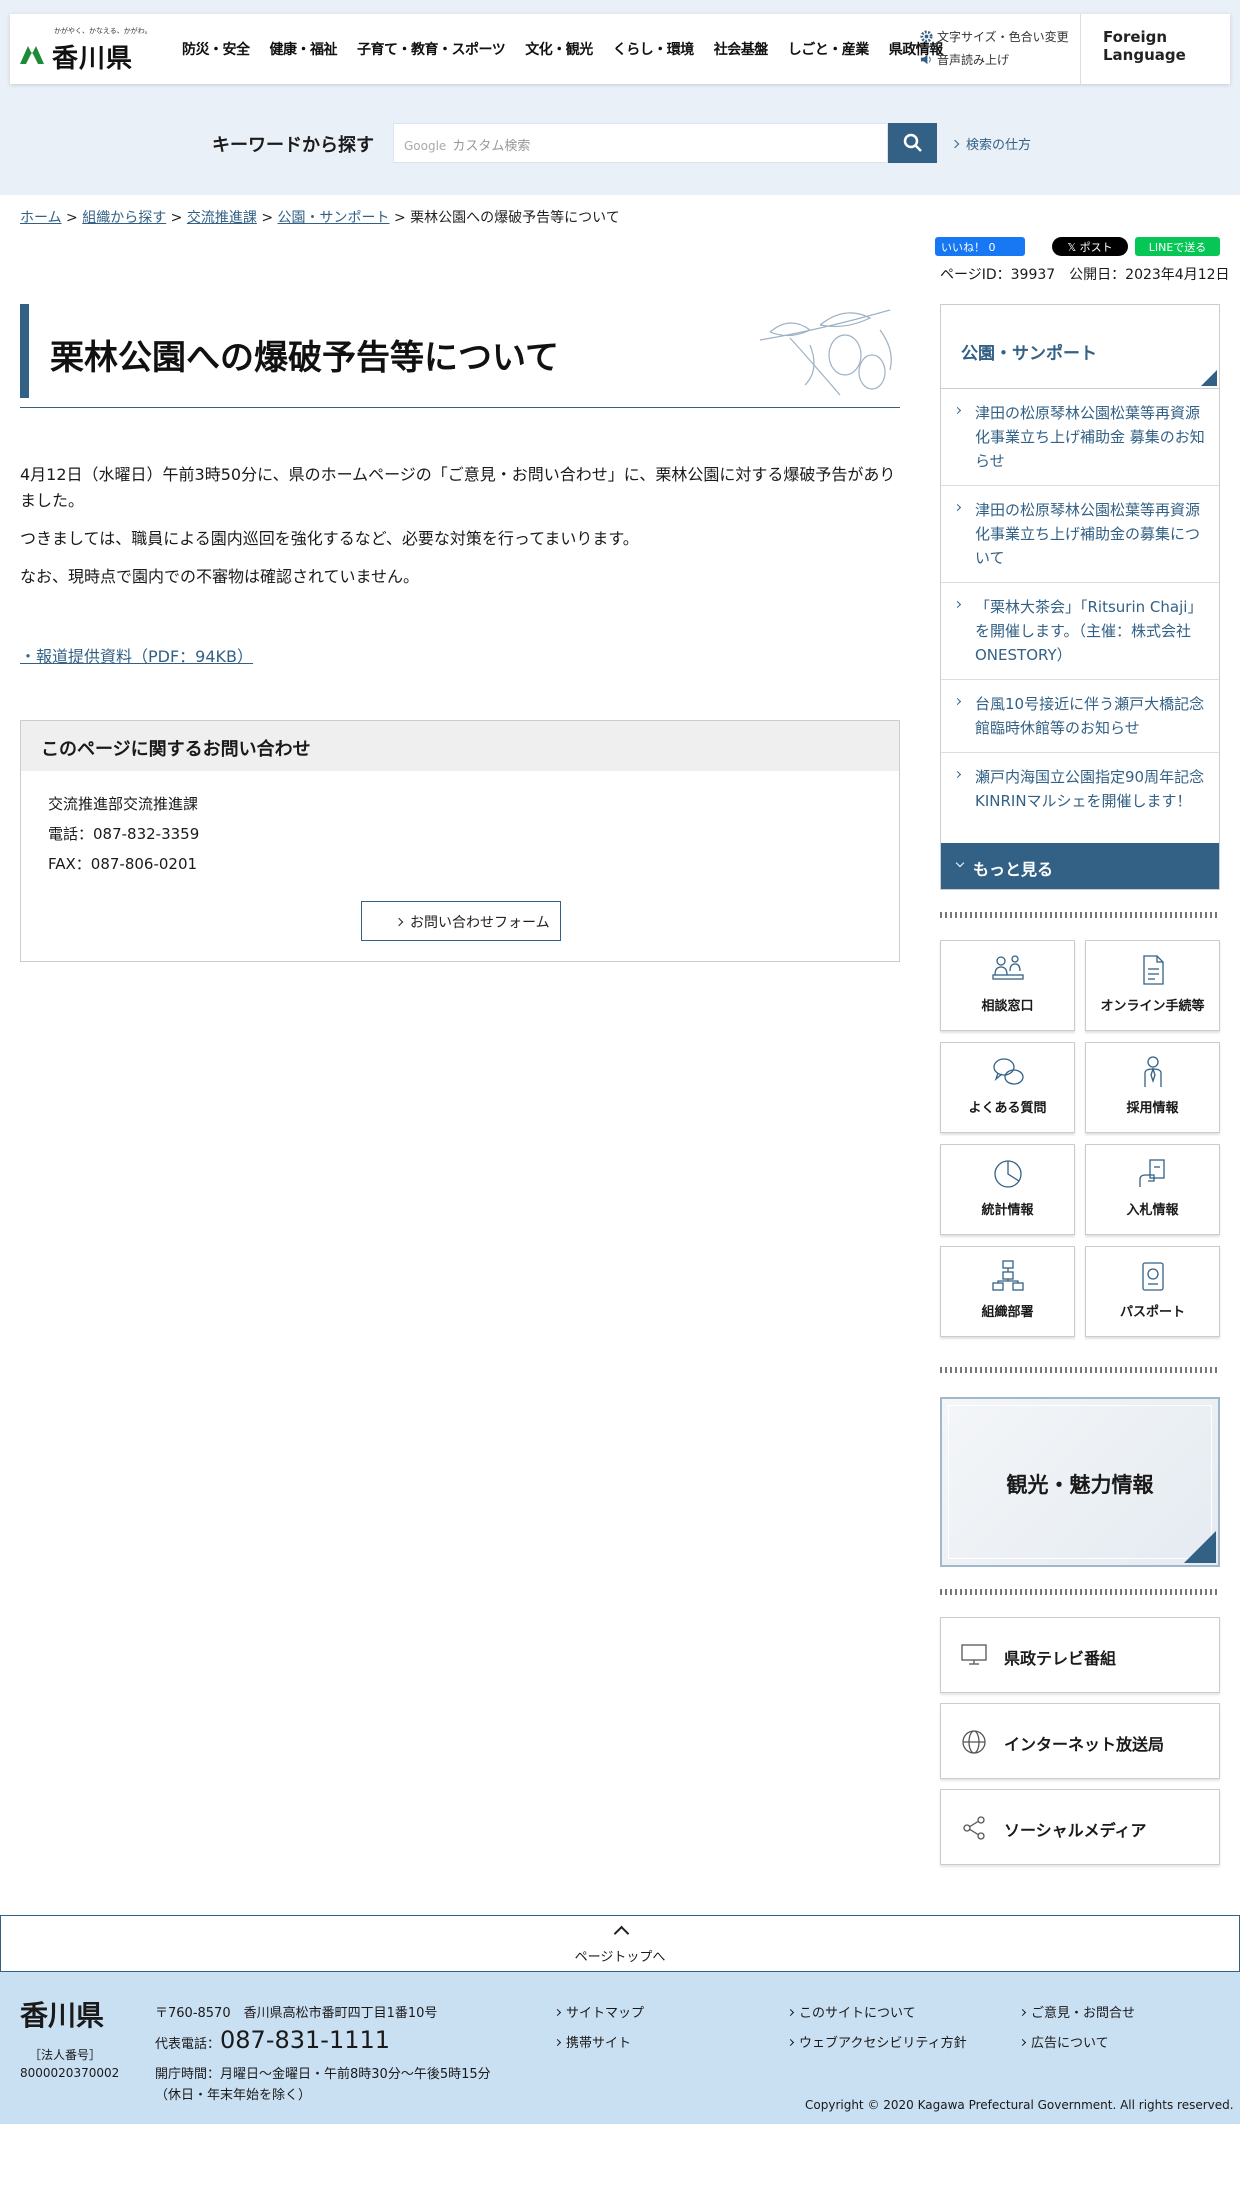 The width and height of the screenshot is (1240, 2206). I want to click on more-button: もっと見る, so click(1080, 866).